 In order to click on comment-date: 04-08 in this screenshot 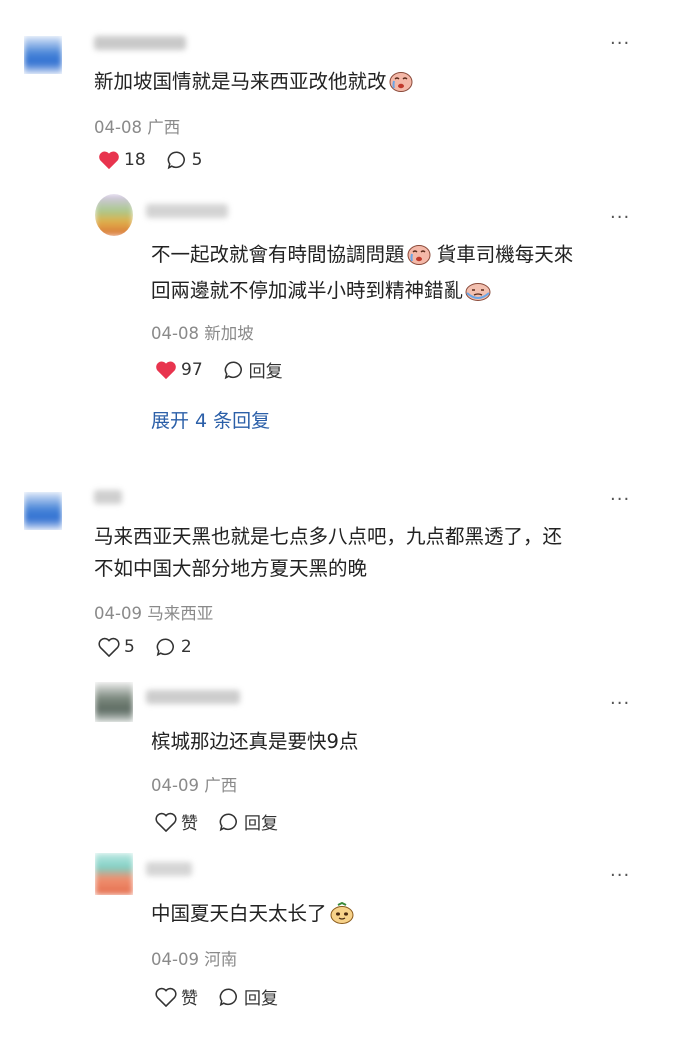, I will do `click(118, 127)`.